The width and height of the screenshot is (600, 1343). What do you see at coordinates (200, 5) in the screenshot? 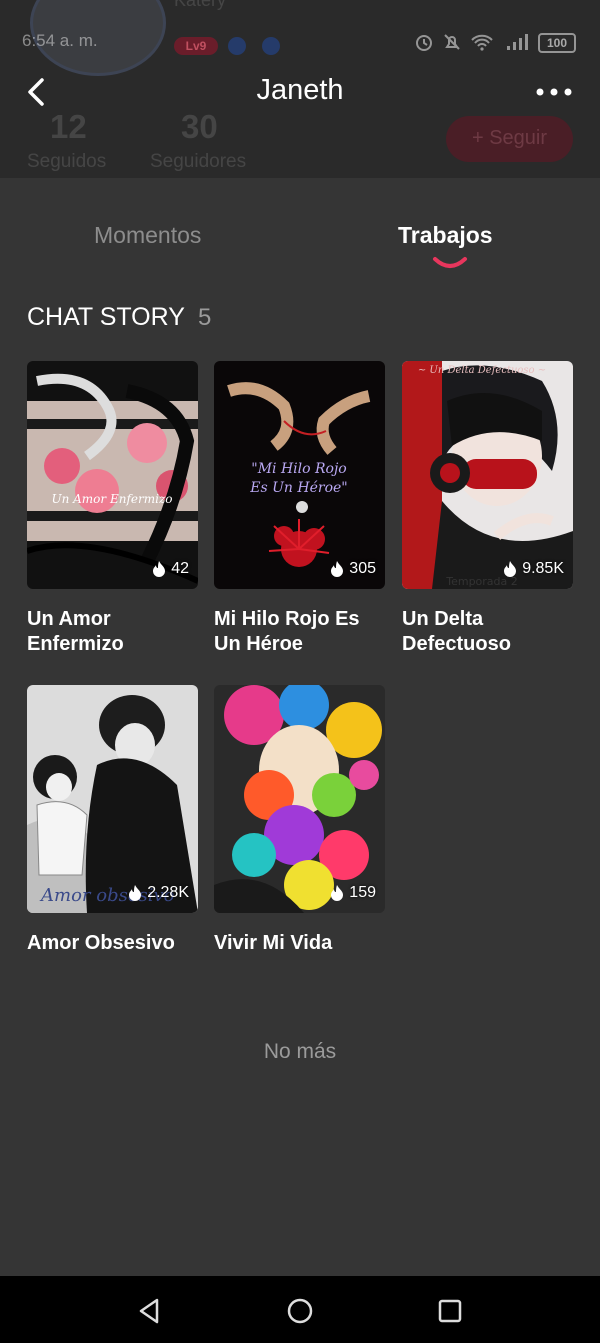
I see `username-background: Katery` at bounding box center [200, 5].